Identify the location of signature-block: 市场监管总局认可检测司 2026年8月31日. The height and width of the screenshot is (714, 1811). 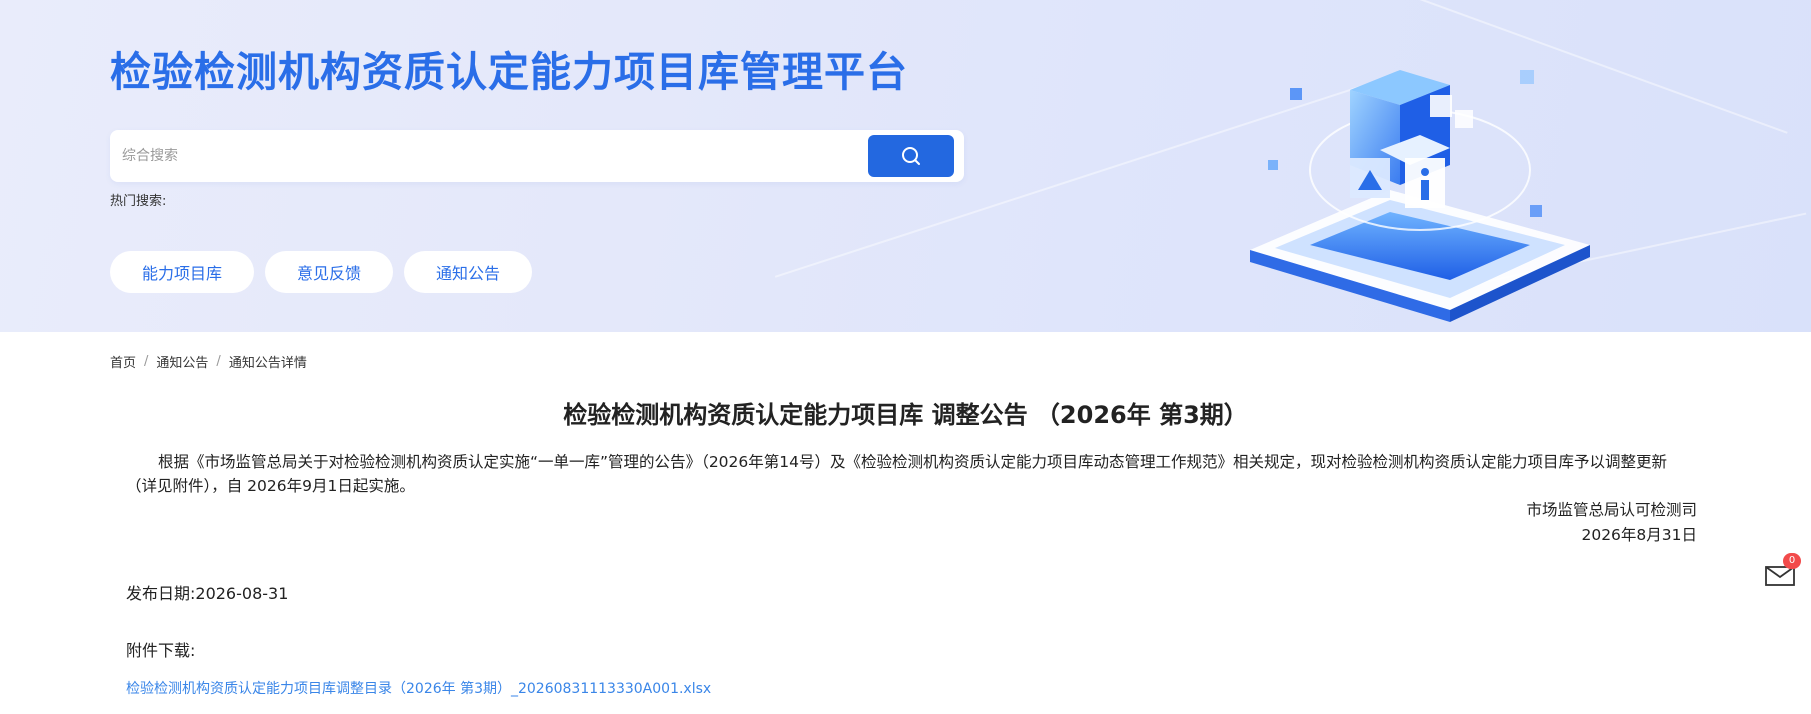
(1611, 523).